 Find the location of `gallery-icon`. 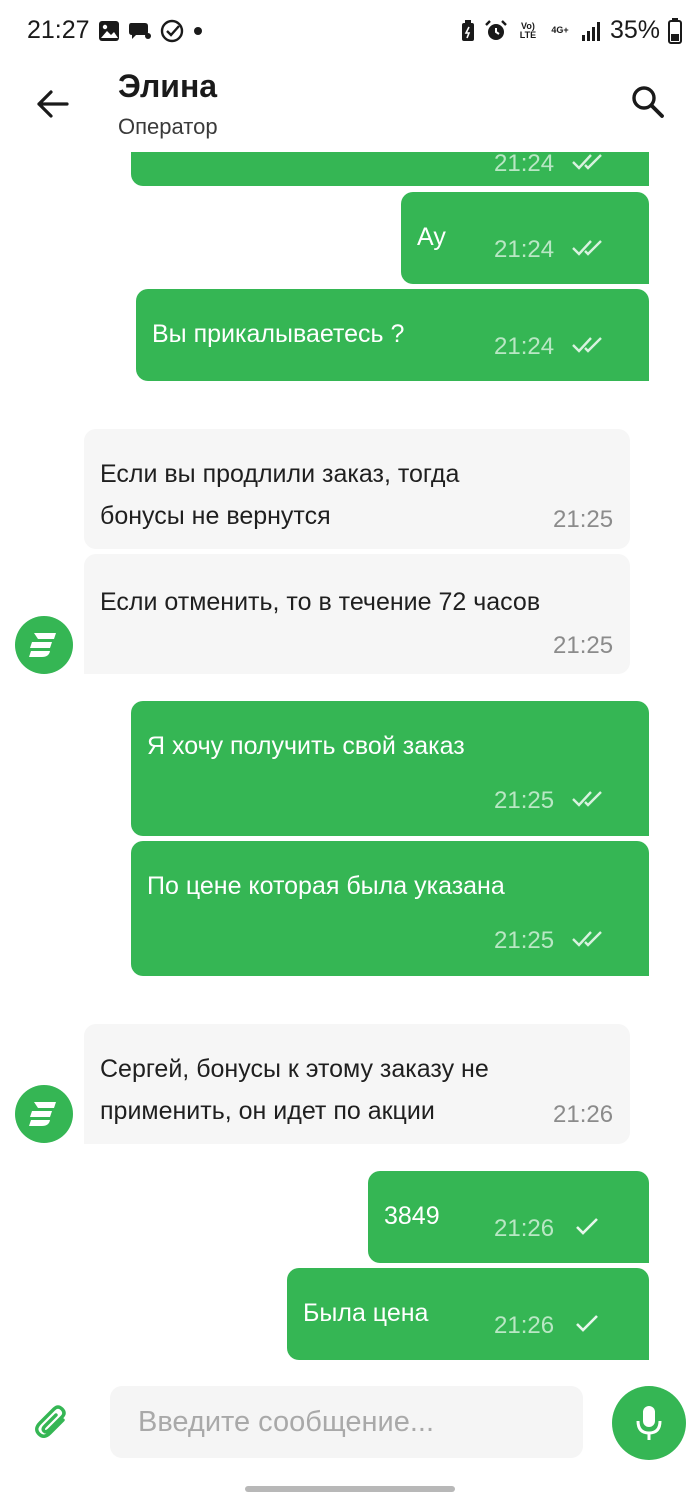

gallery-icon is located at coordinates (109, 31).